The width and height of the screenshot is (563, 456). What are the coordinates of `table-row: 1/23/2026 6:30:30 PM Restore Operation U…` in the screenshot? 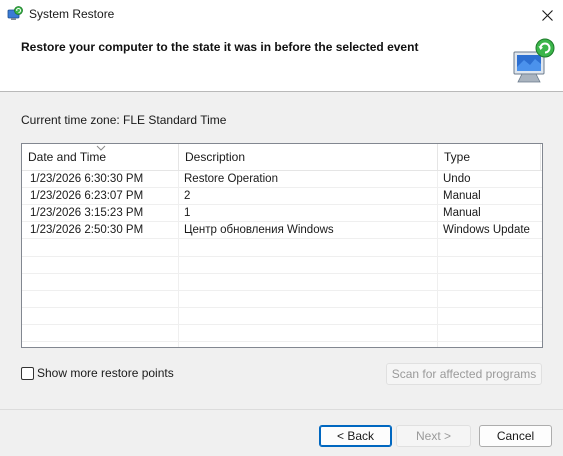 It's located at (282, 179).